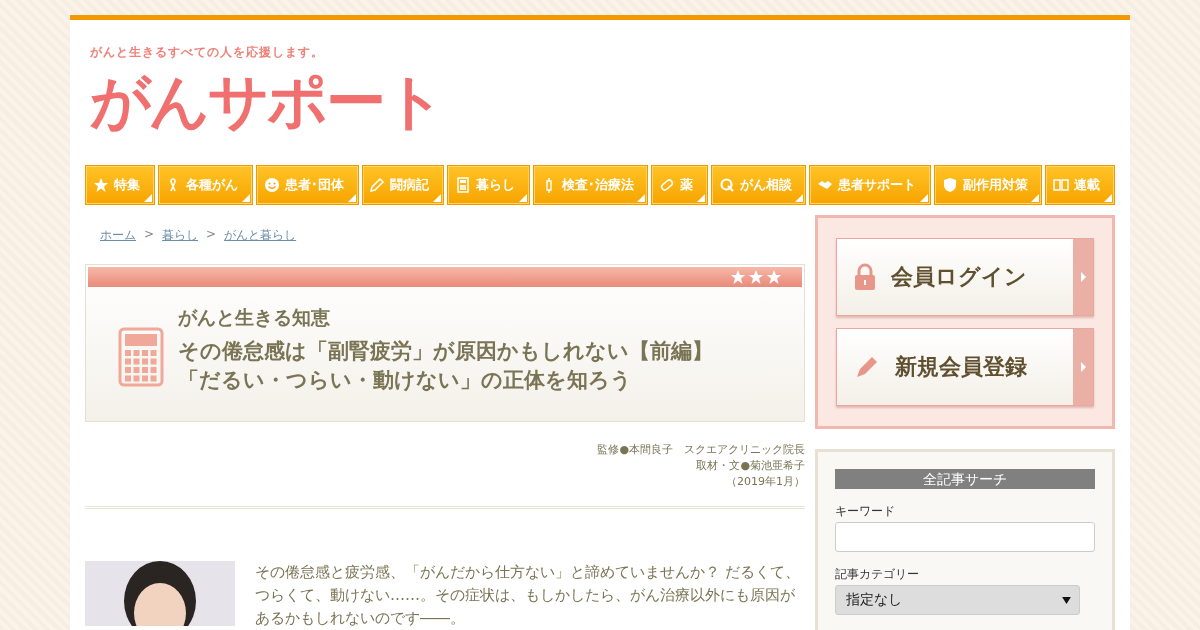  What do you see at coordinates (765, 482) in the screenshot?
I see `credit-line: （2019年1月）` at bounding box center [765, 482].